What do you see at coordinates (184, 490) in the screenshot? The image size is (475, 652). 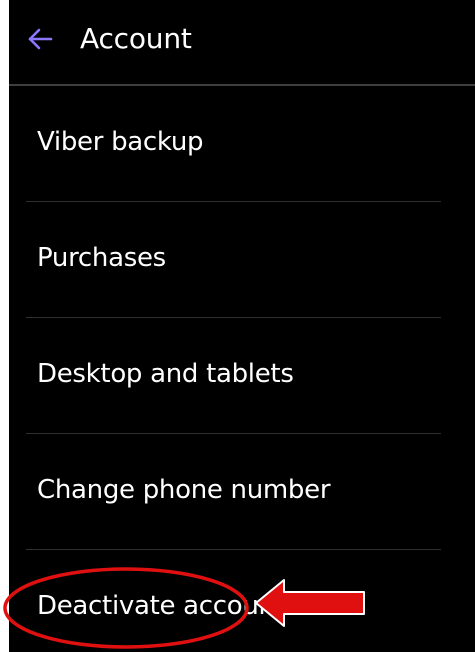 I see `menu-item-label: Change phone number` at bounding box center [184, 490].